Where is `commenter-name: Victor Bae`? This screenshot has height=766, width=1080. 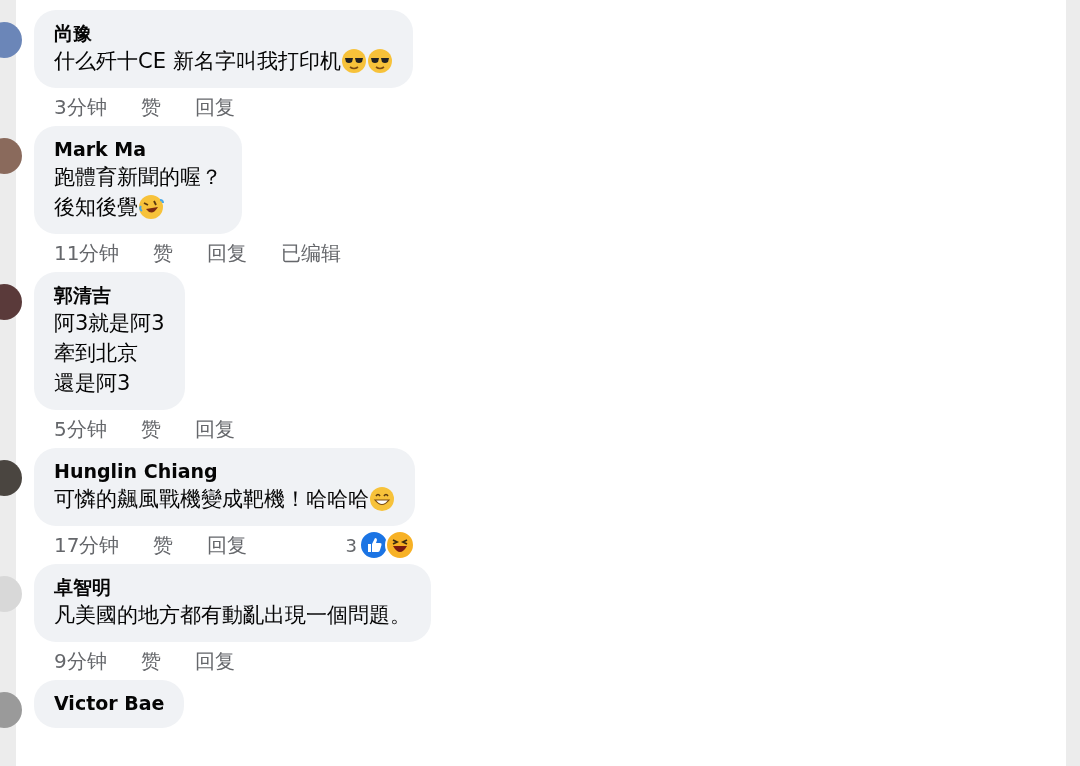
commenter-name: Victor Bae is located at coordinates (109, 703).